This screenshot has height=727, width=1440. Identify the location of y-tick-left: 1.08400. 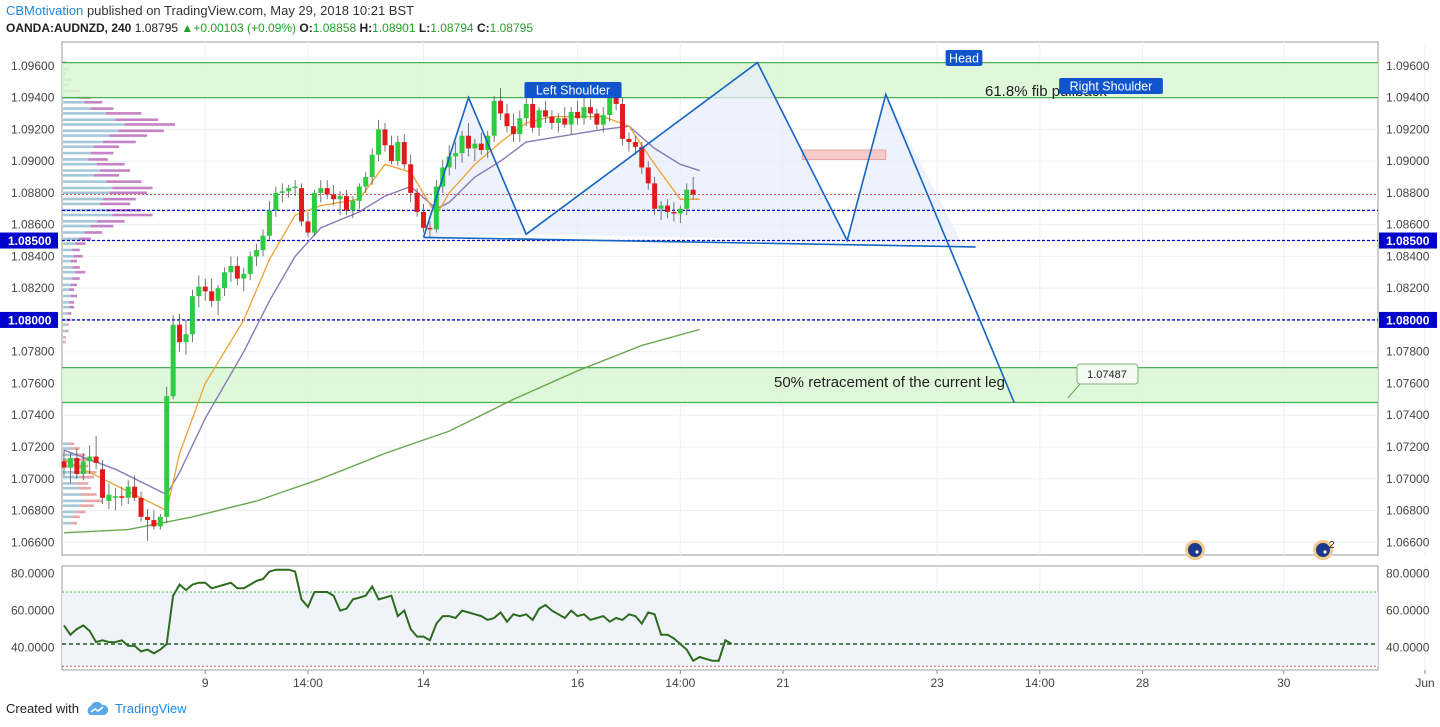
(33, 256).